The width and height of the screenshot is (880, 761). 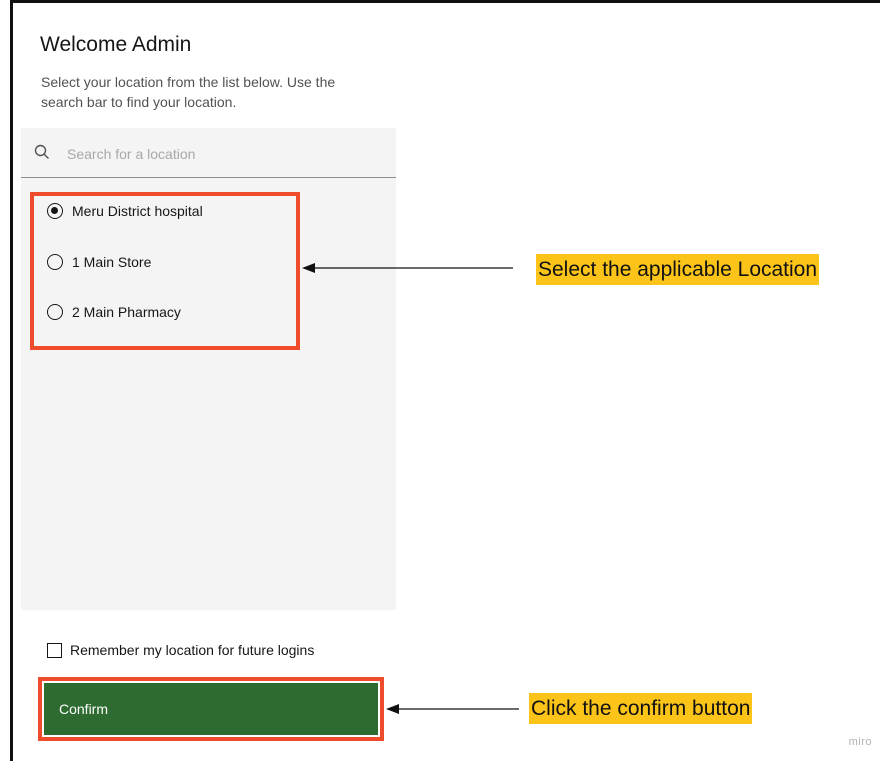 I want to click on page-title: Welcome Admin, so click(x=116, y=44).